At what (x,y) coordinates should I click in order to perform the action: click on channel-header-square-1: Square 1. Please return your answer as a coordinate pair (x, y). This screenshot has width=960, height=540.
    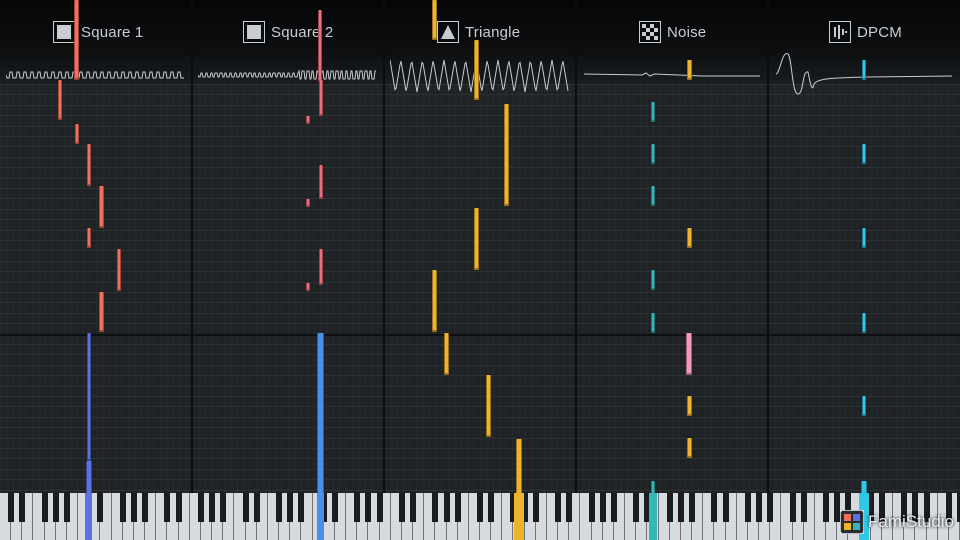
    Looking at the image, I should click on (98, 32).